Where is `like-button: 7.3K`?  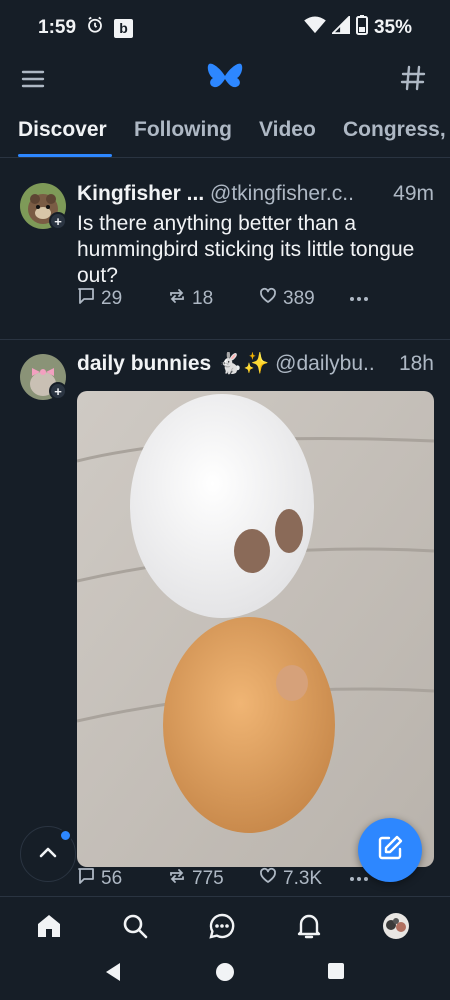 like-button: 7.3K is located at coordinates (290, 879).